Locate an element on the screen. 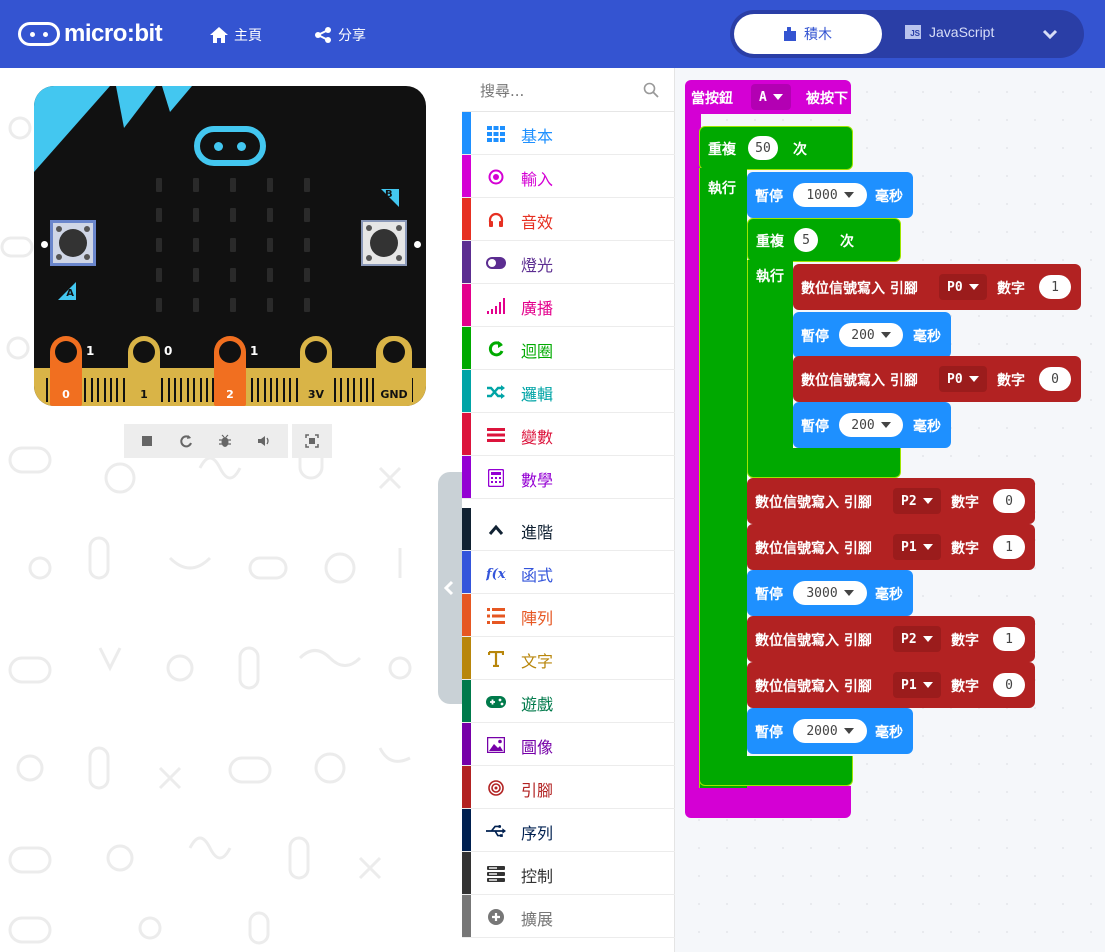  pause-1000-block: 暫停 1000 毫秒 is located at coordinates (830, 195).